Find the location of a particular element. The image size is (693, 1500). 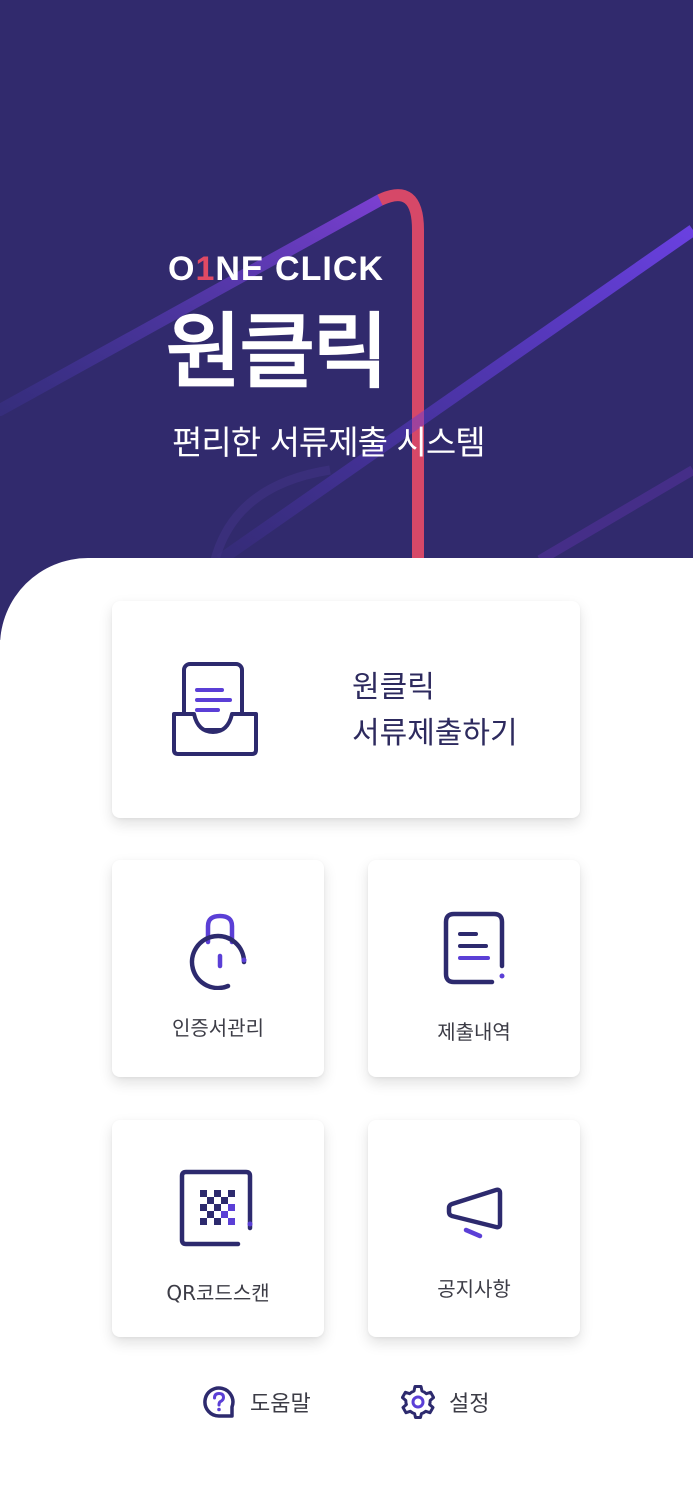

settings-button: 설정 is located at coordinates (445, 1402).